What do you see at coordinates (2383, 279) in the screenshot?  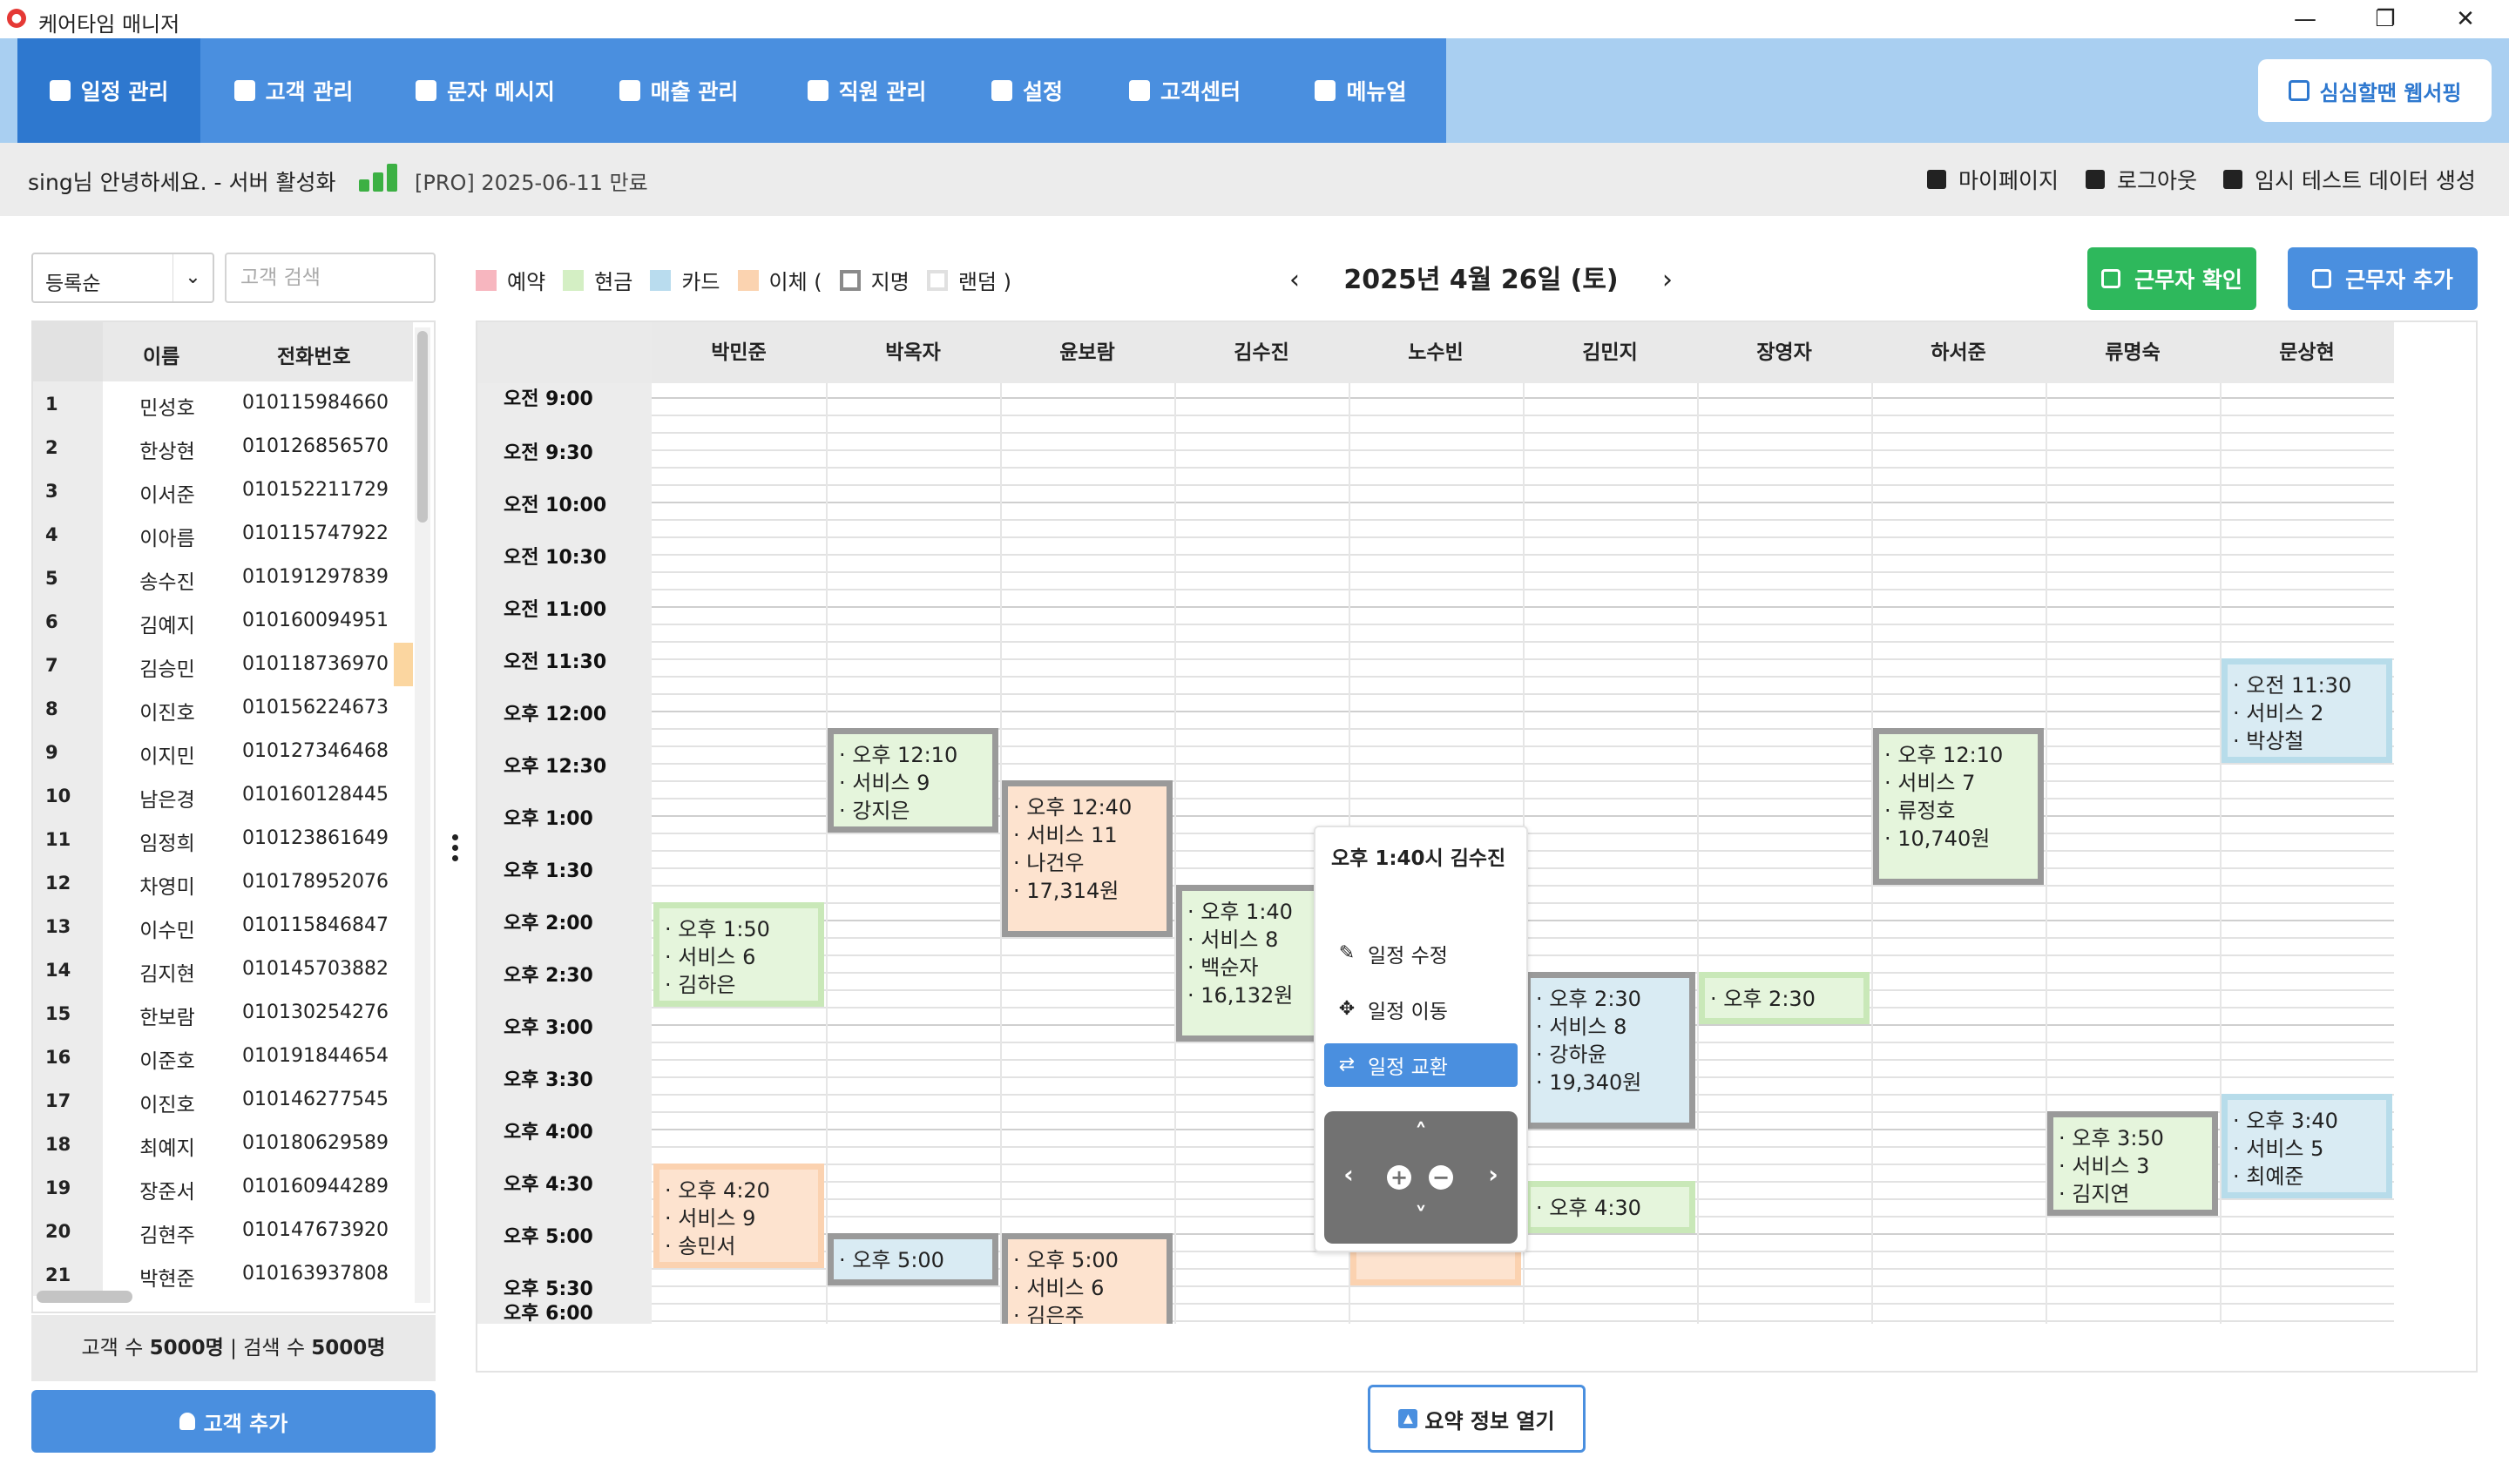 I see `add-staff-button: 근무자 추가` at bounding box center [2383, 279].